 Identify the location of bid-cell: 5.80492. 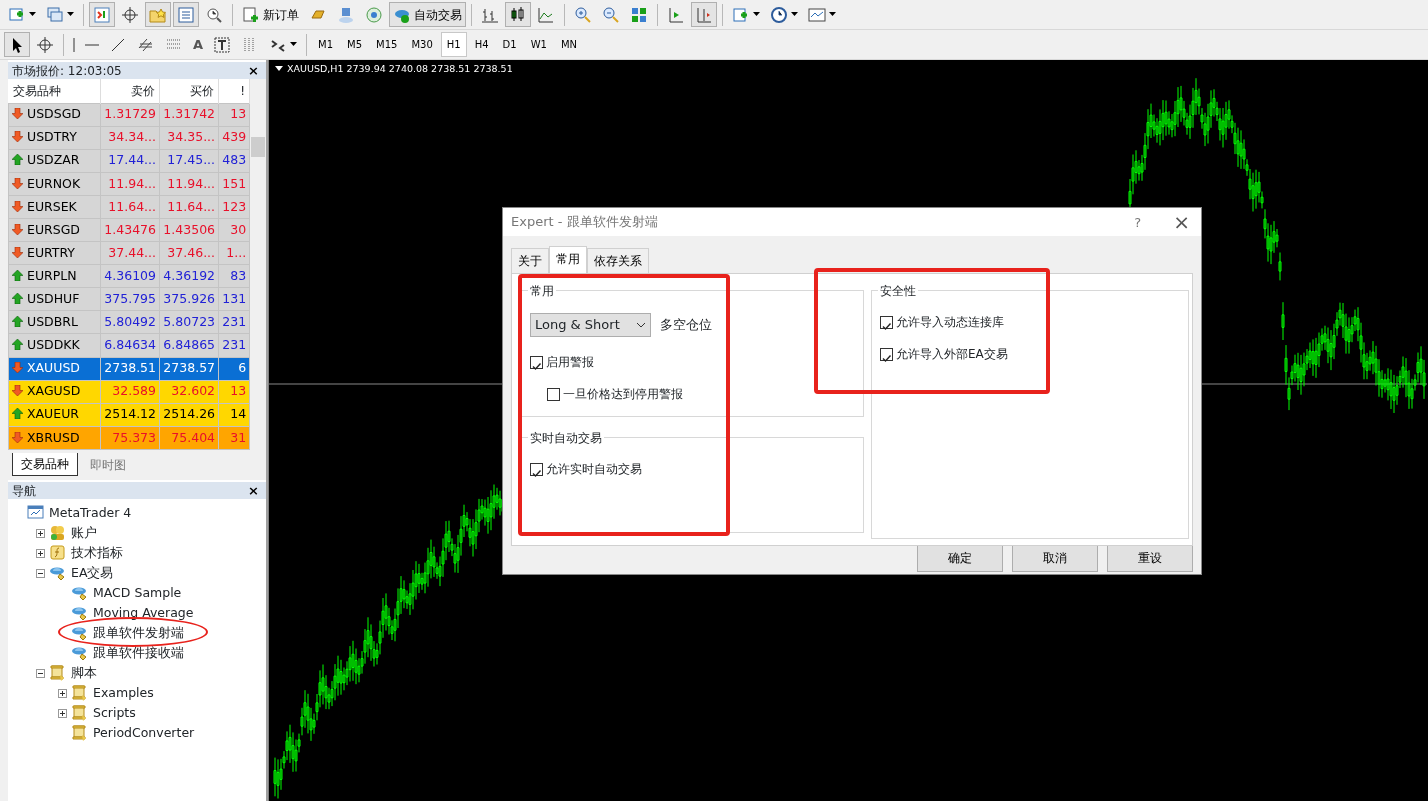
(130, 322).